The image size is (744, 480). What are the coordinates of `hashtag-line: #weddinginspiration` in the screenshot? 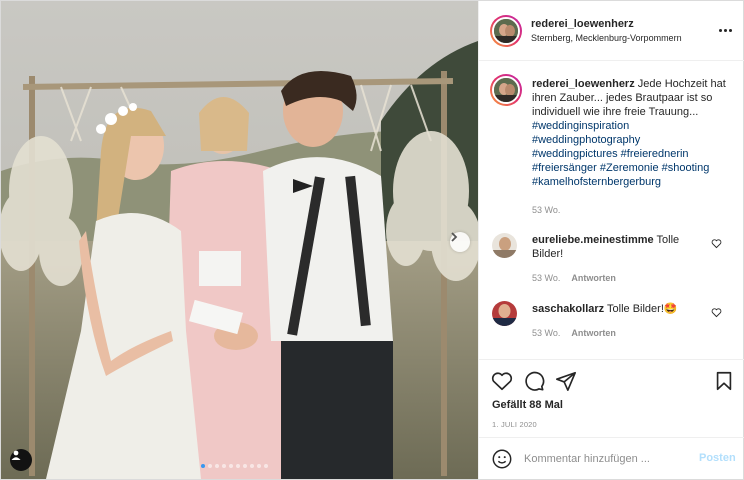 It's located at (632, 126).